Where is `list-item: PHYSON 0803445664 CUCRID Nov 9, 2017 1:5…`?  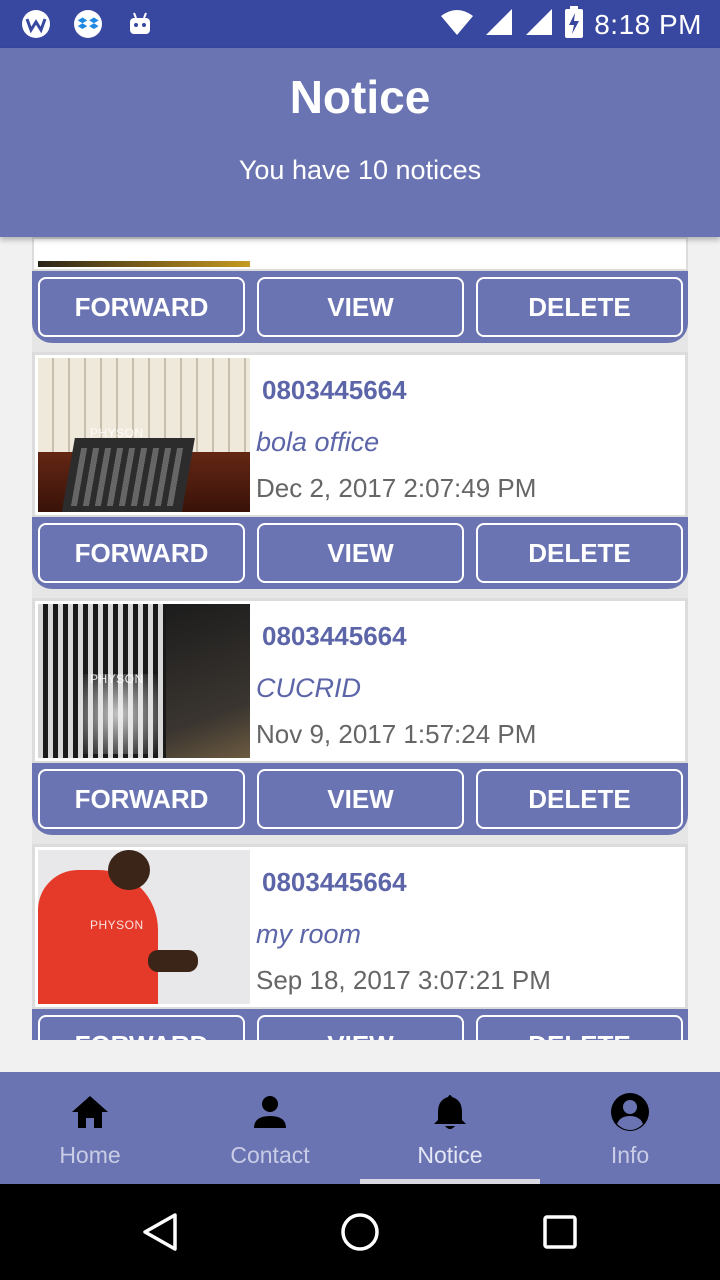 list-item: PHYSON 0803445664 CUCRID Nov 9, 2017 1:5… is located at coordinates (360, 681).